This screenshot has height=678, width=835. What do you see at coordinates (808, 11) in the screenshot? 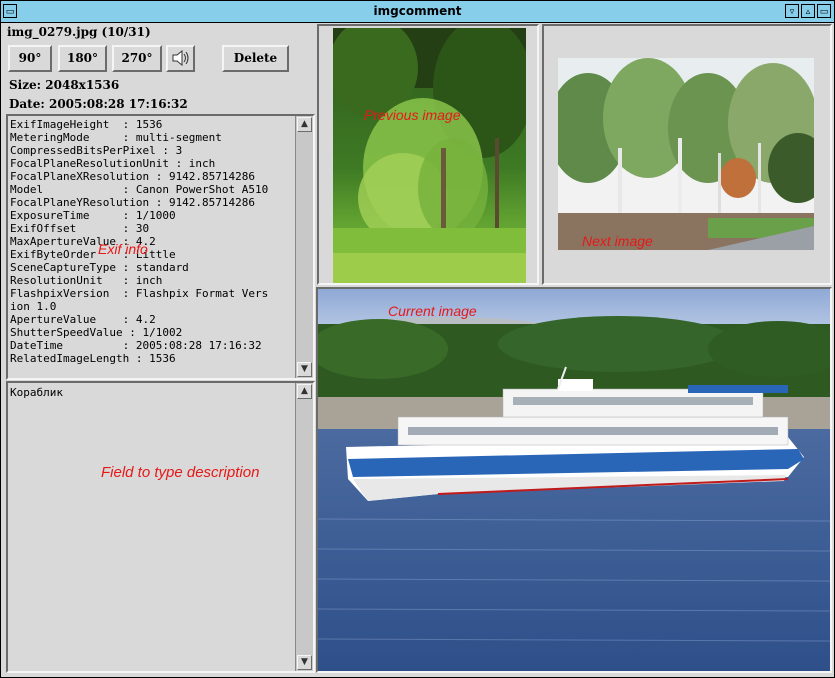
I see `maximize-icon: ▵` at bounding box center [808, 11].